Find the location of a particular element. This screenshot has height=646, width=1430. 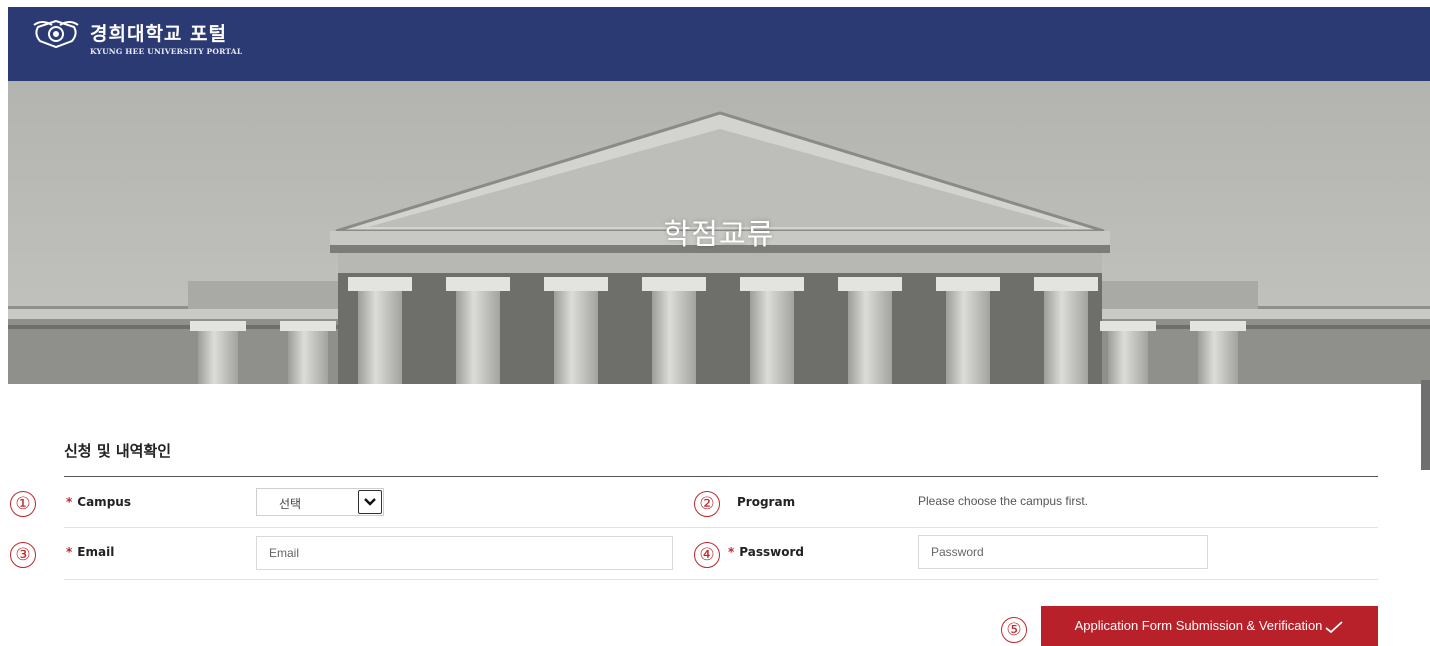

portal-header: 경희대학교 포털 KYUNG HEE UNIVERSITY PORTAL is located at coordinates (719, 44).